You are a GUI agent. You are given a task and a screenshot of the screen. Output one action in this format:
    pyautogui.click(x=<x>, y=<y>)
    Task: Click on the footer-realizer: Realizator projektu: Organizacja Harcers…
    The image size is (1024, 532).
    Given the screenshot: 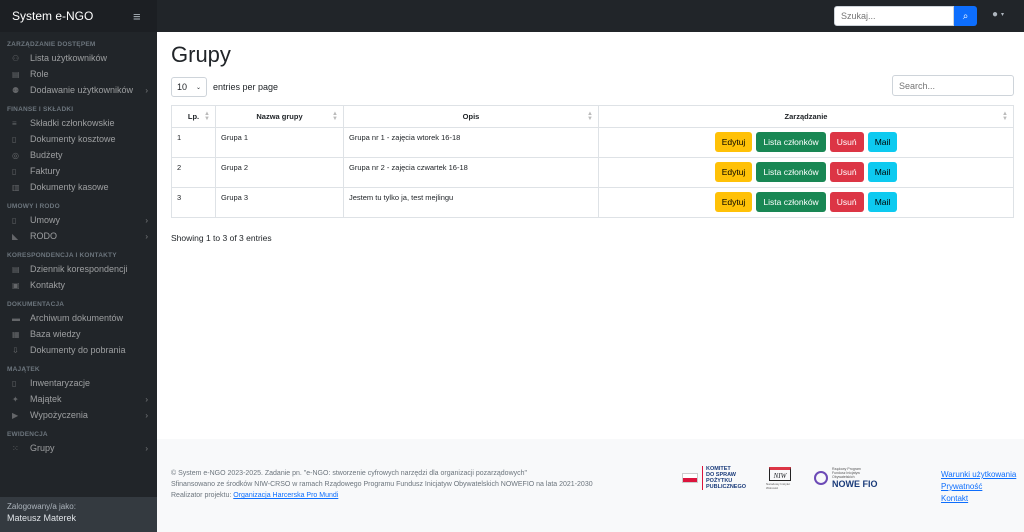 What is the action you would take?
    pyautogui.click(x=255, y=495)
    